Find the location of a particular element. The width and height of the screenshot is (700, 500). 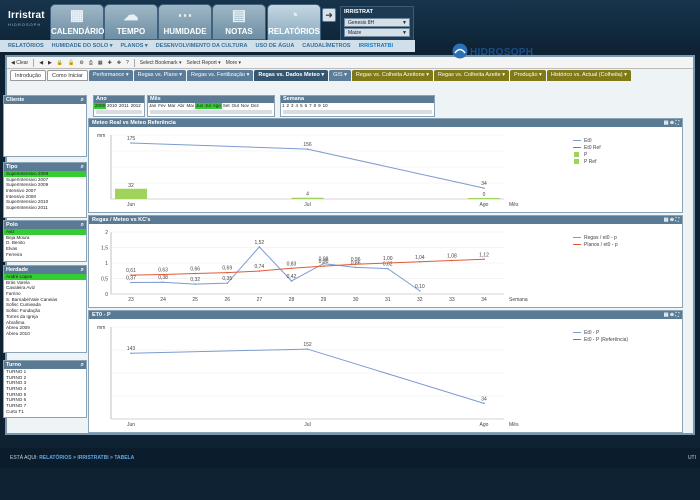

app-logo: Irristrat HIDROSOPH is located at coordinates (26, 18).